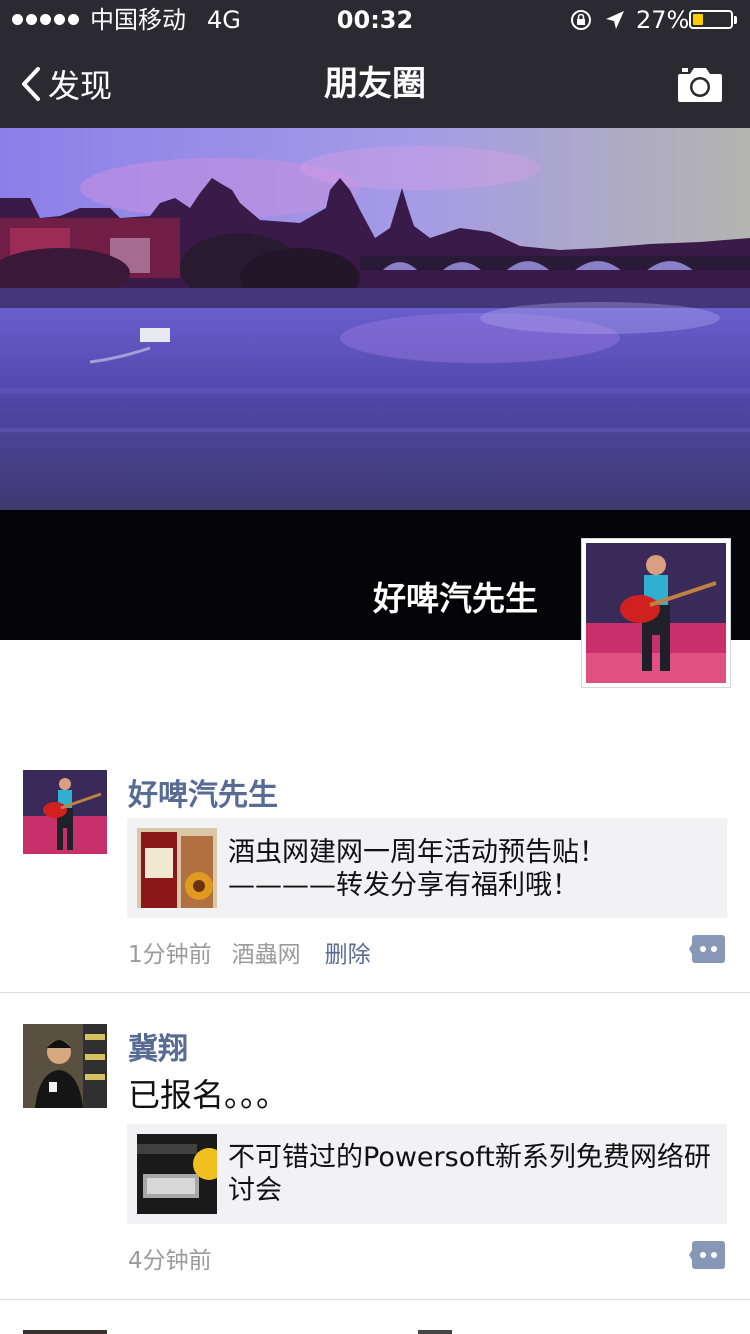 This screenshot has width=750, height=1334. I want to click on battery-nub, so click(735, 20).